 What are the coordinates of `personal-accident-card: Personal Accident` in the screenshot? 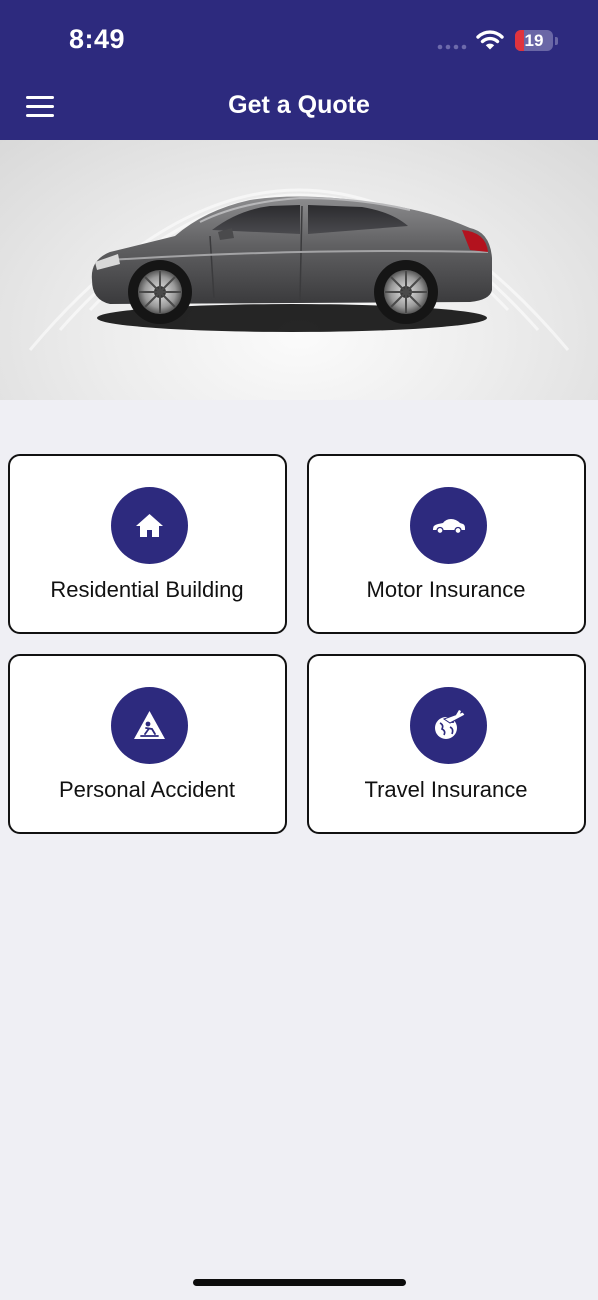 It's located at (147, 744).